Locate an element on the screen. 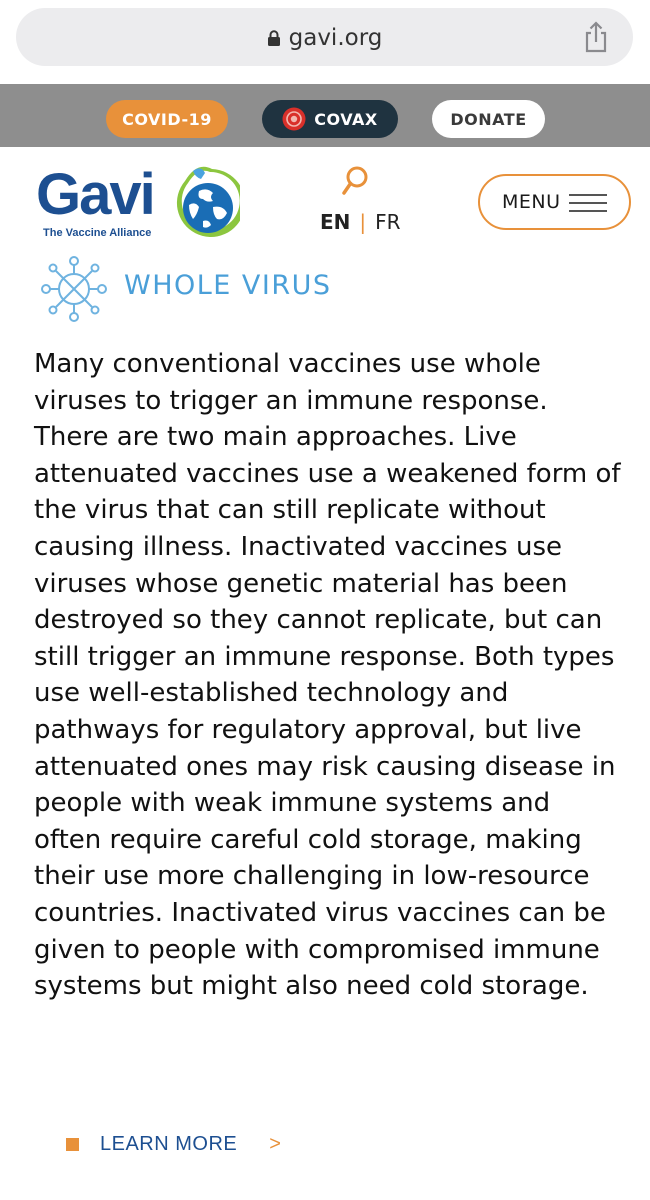 Image resolution: width=650 pixels, height=1200 pixels. lock-icon is located at coordinates (273, 38).